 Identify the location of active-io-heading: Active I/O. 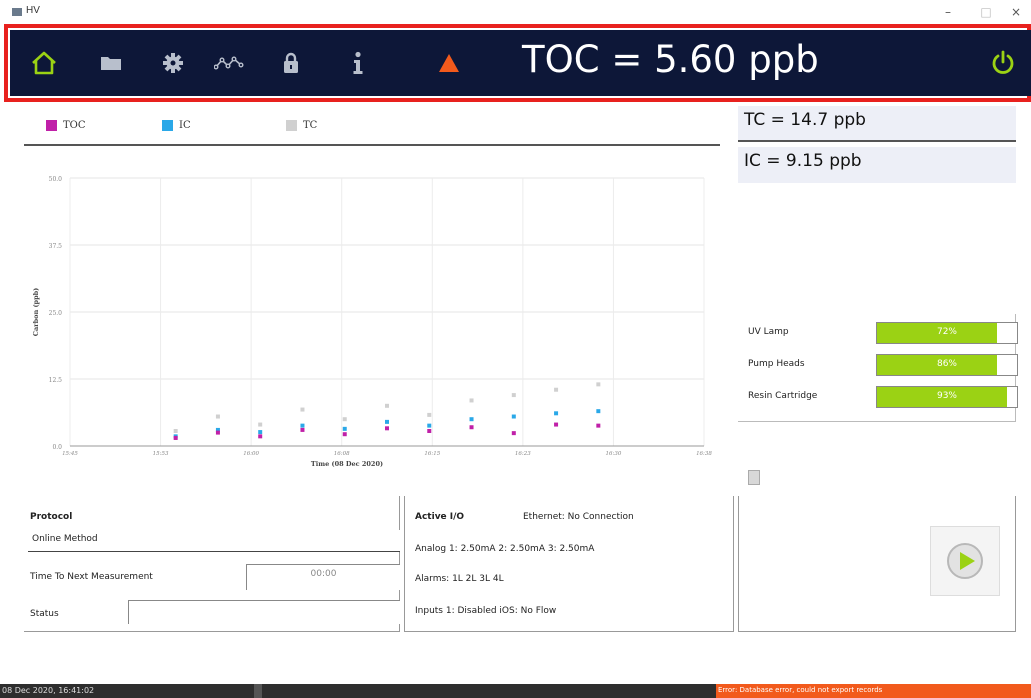
(440, 517).